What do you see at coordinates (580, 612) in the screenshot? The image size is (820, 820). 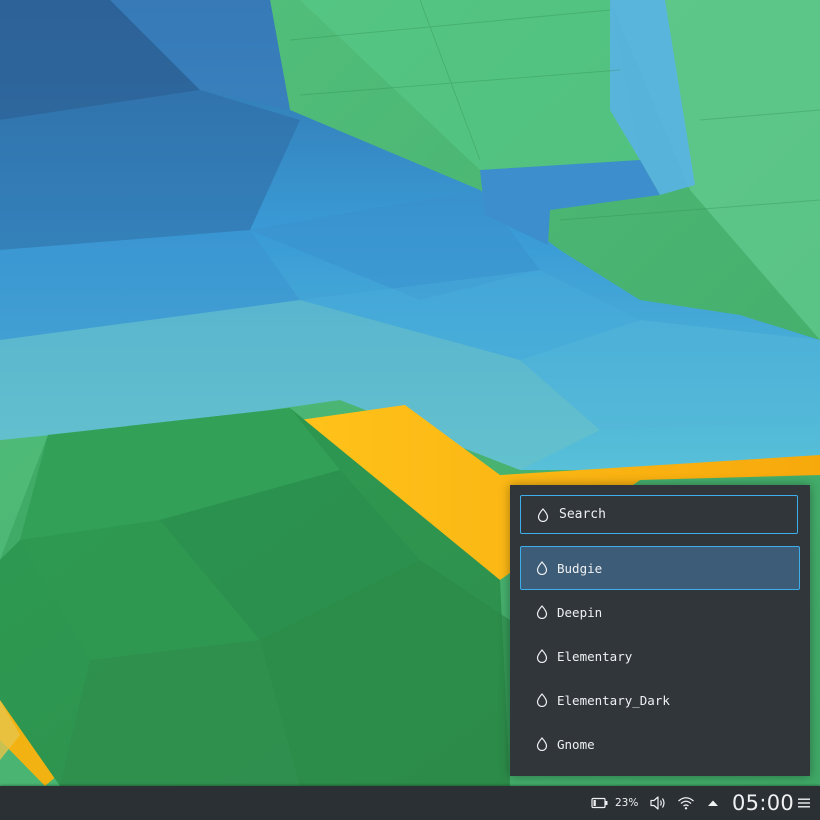 I see `menu-item-label: Deepin` at bounding box center [580, 612].